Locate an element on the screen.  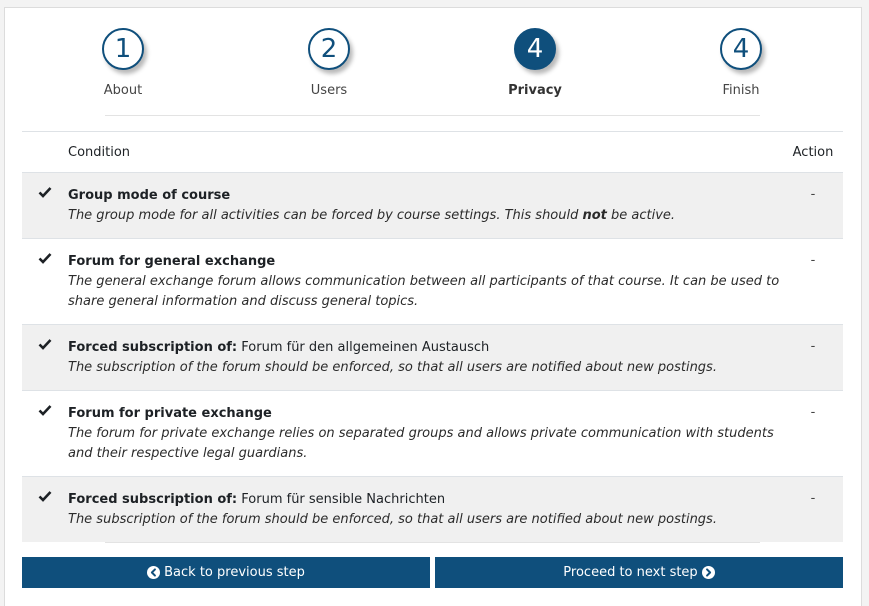
back-button: Back to previous step is located at coordinates (226, 572).